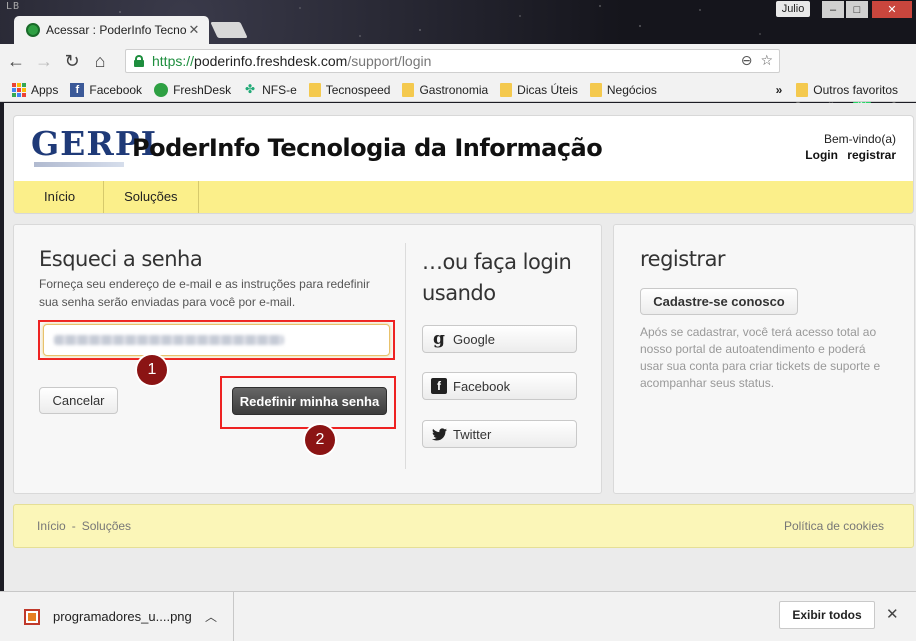  What do you see at coordinates (271, 61) in the screenshot?
I see `url-host: poderinfo.freshdesk.com` at bounding box center [271, 61].